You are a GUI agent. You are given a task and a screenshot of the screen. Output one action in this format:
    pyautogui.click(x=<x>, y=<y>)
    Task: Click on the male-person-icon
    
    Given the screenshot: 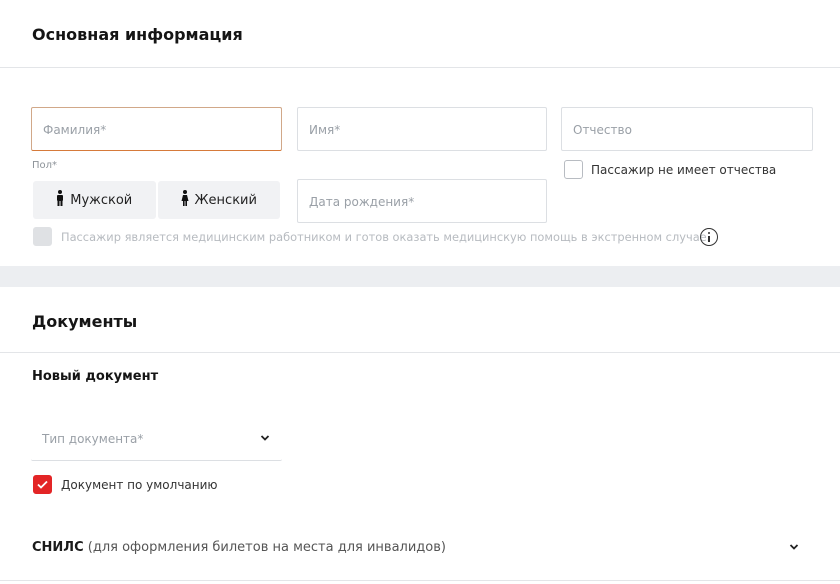 What is the action you would take?
    pyautogui.click(x=60, y=200)
    